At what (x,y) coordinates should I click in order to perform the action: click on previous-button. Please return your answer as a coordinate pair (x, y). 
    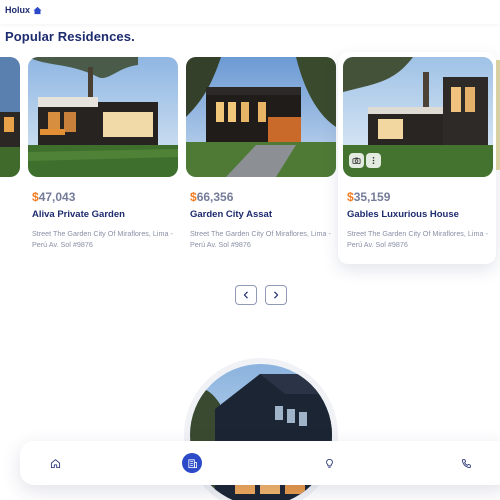
    Looking at the image, I should click on (246, 295).